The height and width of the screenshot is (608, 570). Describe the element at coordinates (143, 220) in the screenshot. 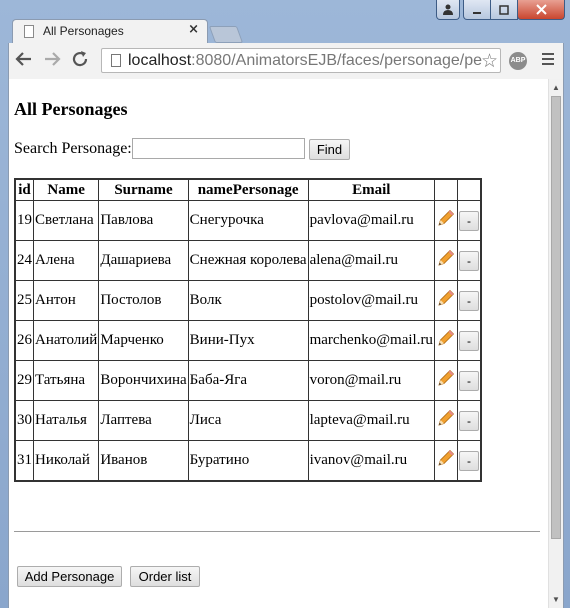

I see `cell-surname: Павлова` at that location.